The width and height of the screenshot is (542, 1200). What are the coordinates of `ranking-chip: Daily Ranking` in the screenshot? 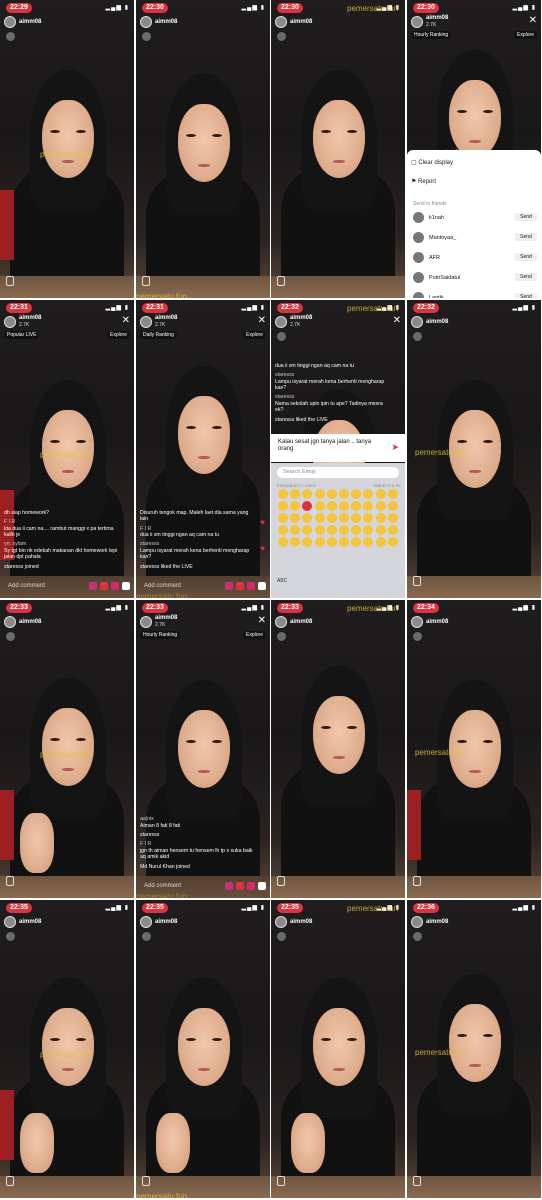 It's located at (158, 335).